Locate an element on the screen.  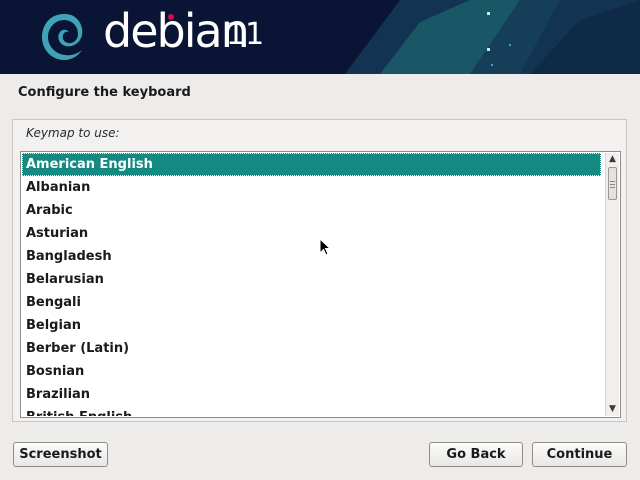
list-item-american-english: American English is located at coordinates (311, 164).